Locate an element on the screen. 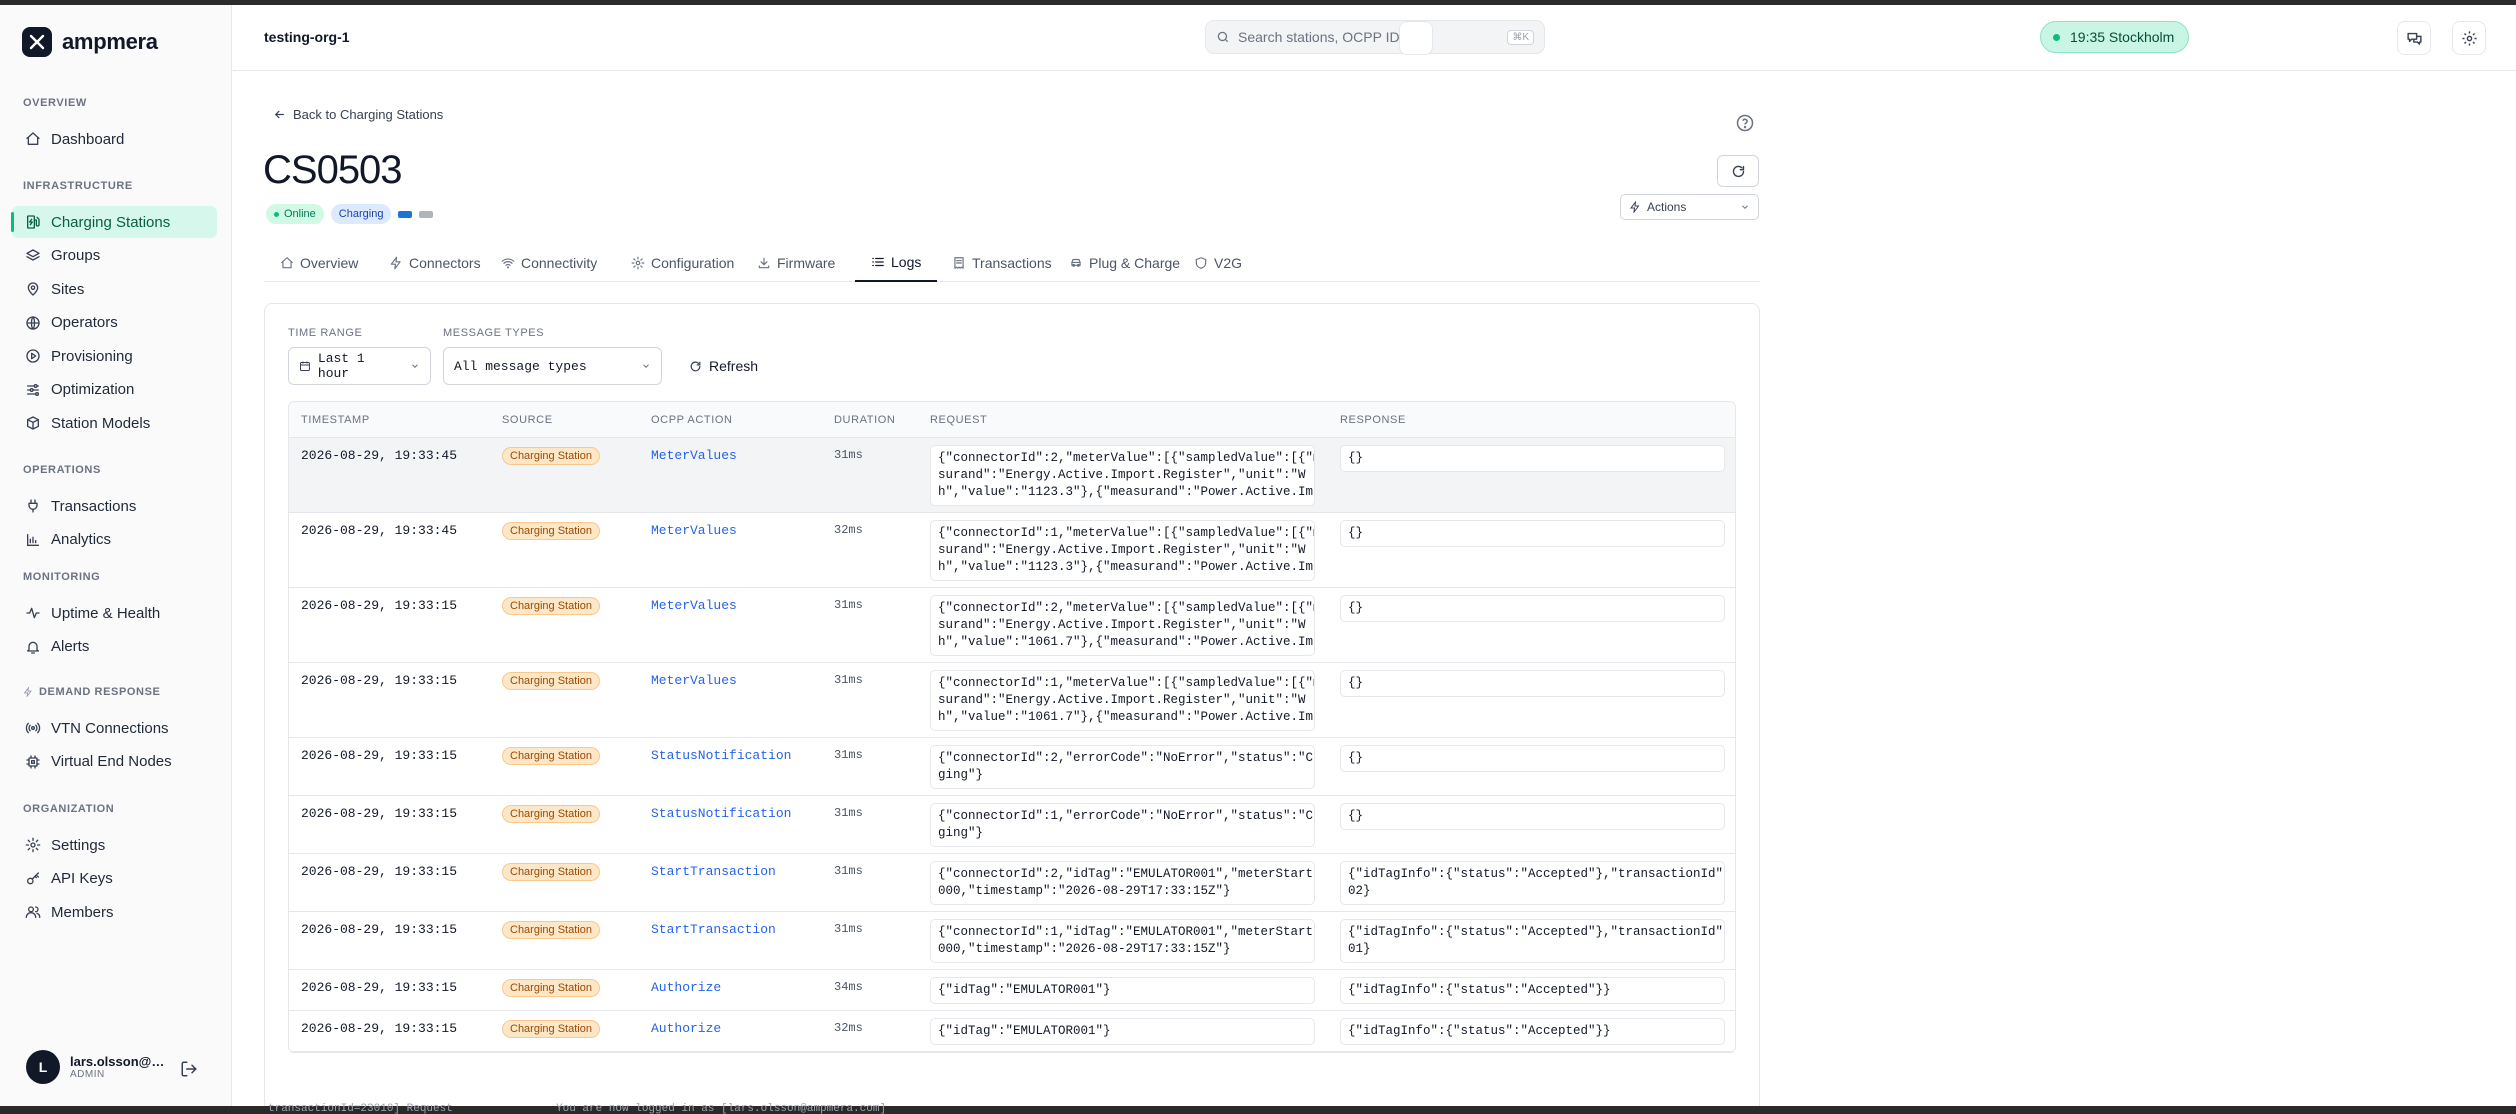 The width and height of the screenshot is (2516, 1114). logout-icon is located at coordinates (189, 1069).